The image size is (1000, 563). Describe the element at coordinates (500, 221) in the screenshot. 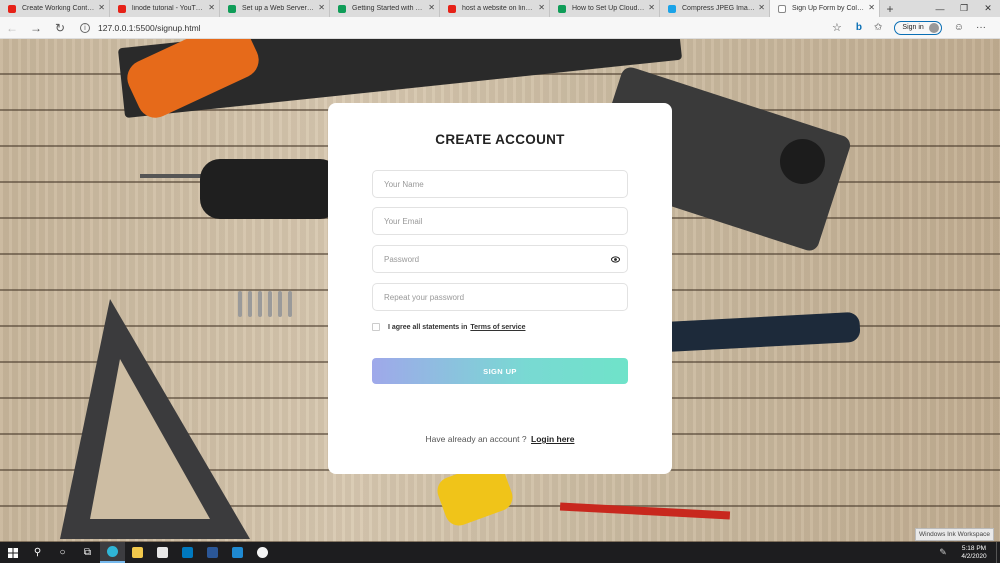

I see `email-input` at that location.